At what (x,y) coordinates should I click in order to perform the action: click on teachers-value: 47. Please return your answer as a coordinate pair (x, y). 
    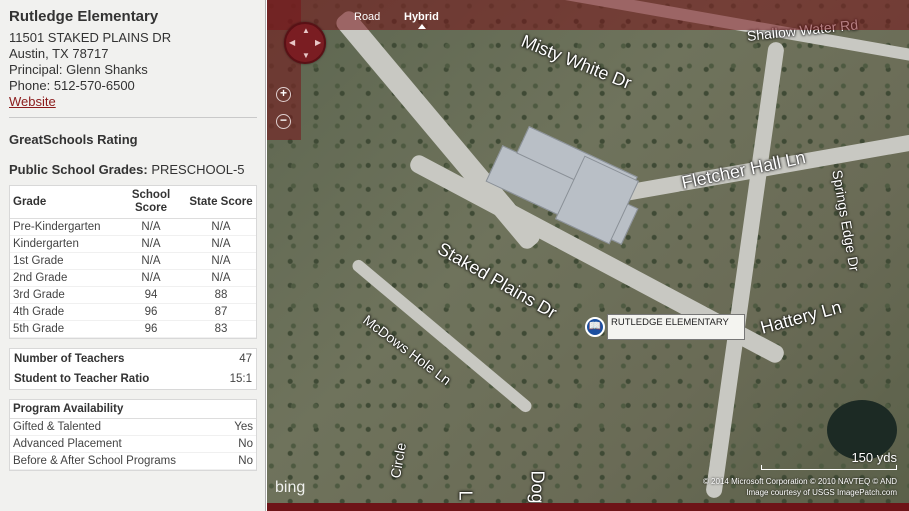
    Looking at the image, I should click on (245, 359).